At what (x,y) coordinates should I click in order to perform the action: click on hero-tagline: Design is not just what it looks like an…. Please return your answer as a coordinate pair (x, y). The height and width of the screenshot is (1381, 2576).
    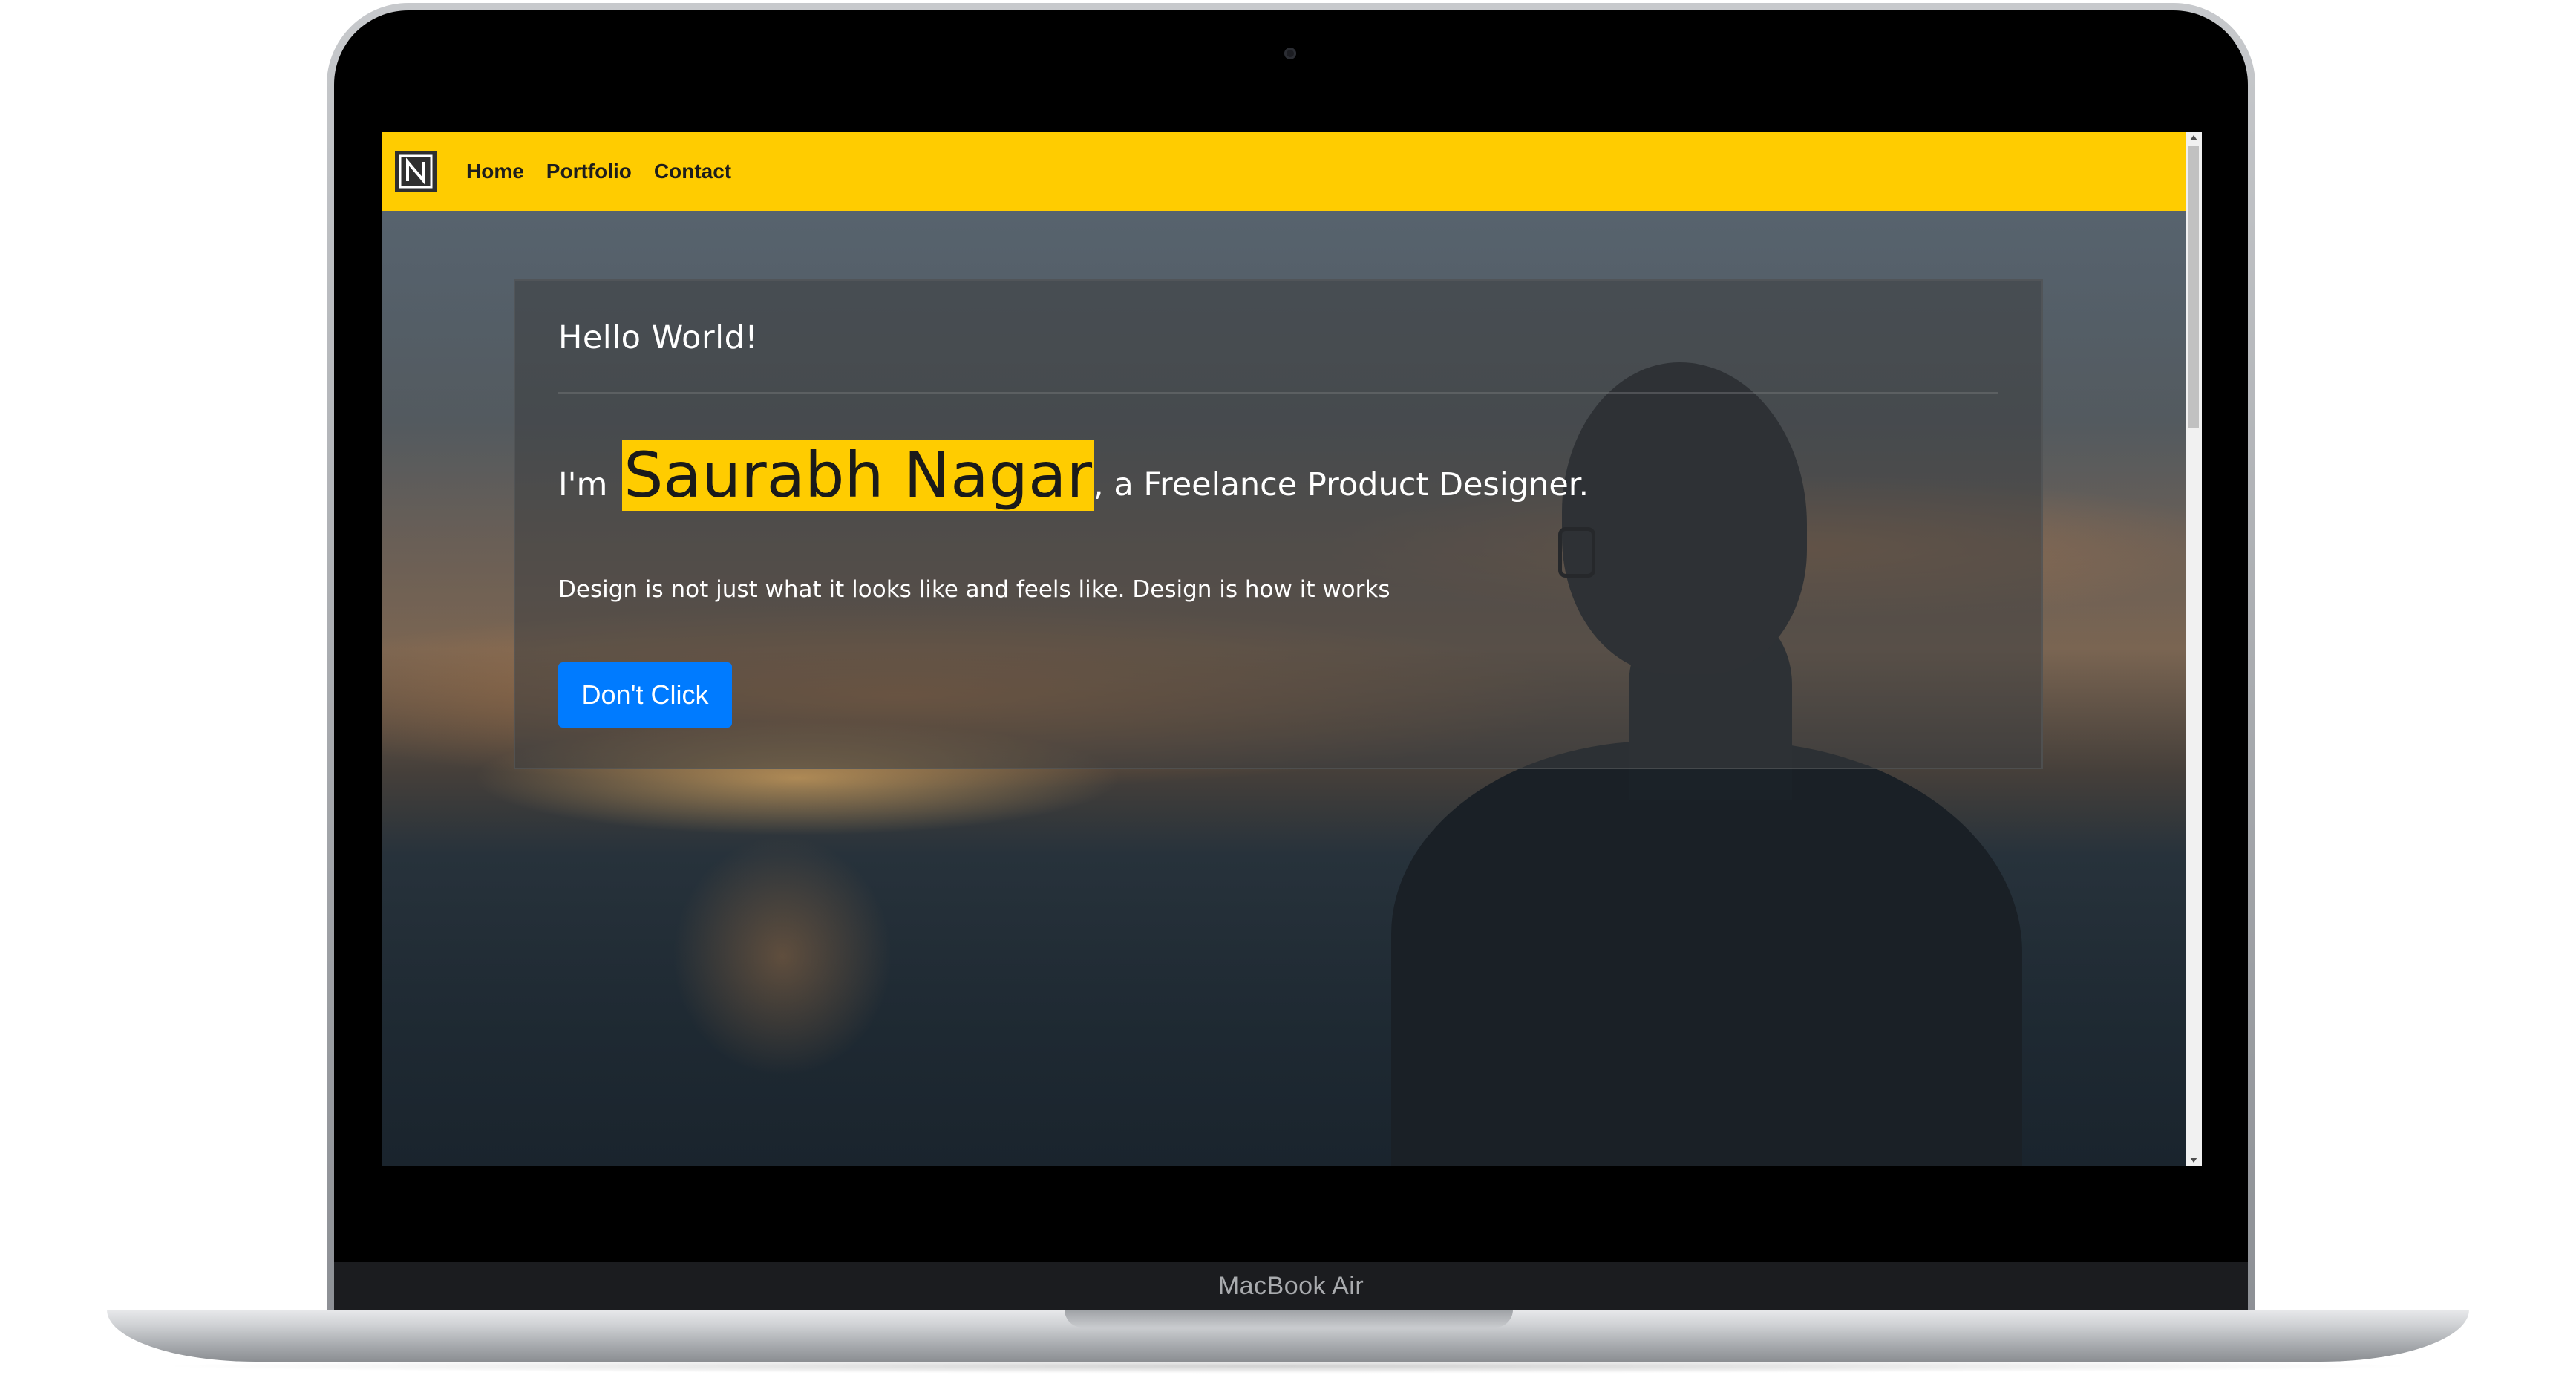
    Looking at the image, I should click on (974, 589).